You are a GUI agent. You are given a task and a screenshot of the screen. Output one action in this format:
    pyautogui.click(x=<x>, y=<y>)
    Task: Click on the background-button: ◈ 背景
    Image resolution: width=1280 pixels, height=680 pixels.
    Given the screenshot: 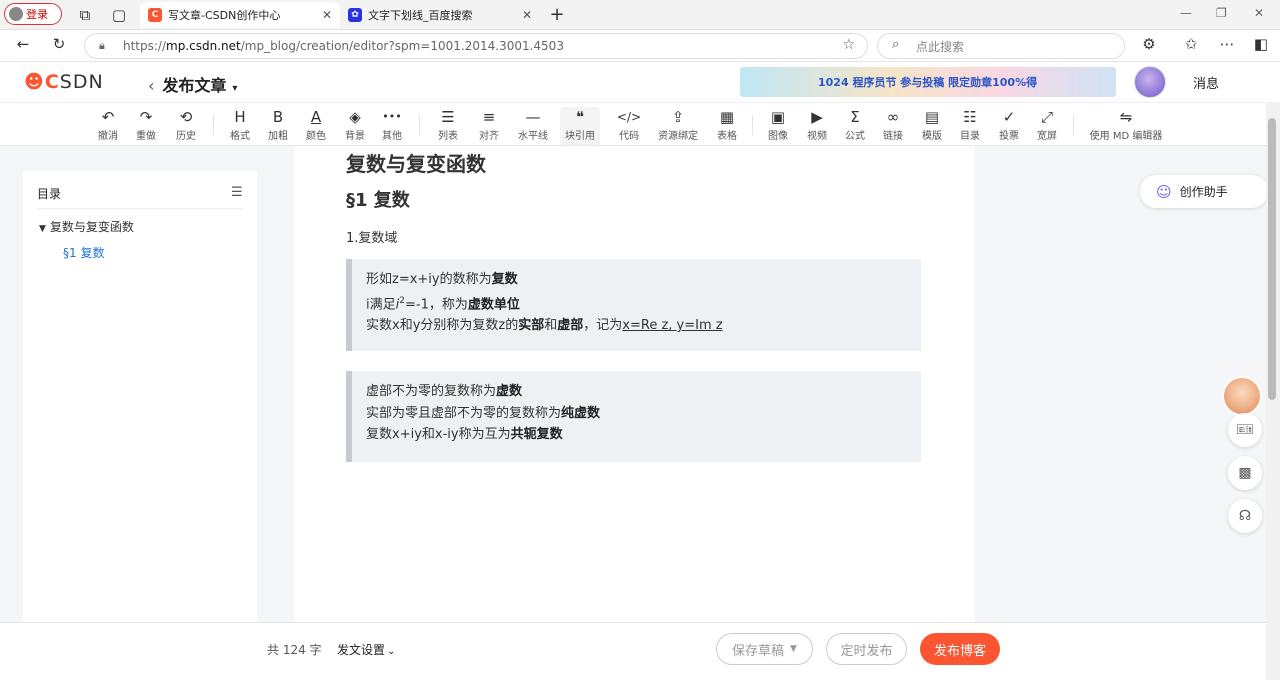 What is the action you would take?
    pyautogui.click(x=355, y=126)
    